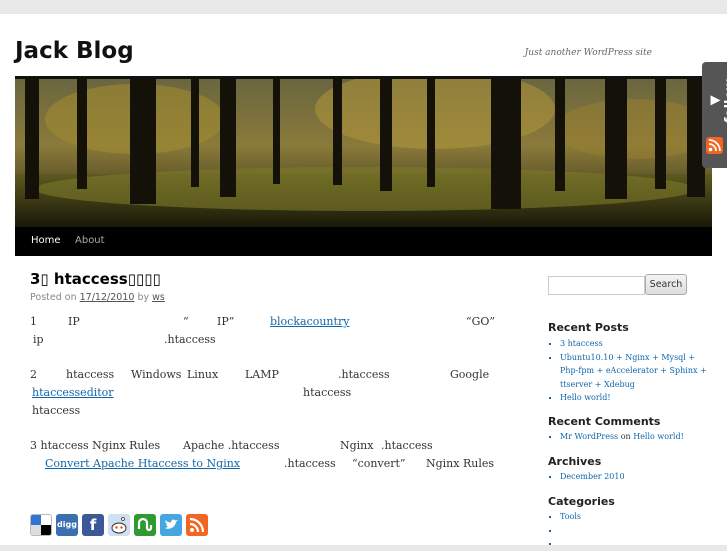  What do you see at coordinates (156, 374) in the screenshot?
I see `text-fragment: Windows` at bounding box center [156, 374].